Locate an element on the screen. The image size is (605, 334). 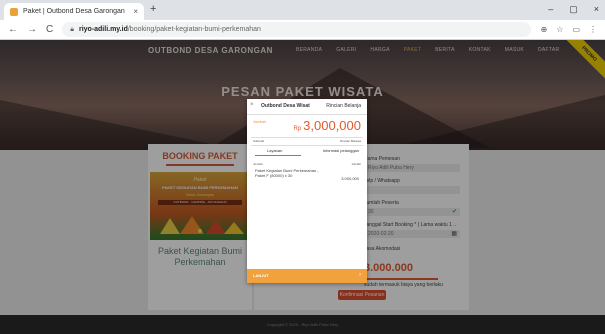
currency-label: Rp is located at coordinates (297, 129).